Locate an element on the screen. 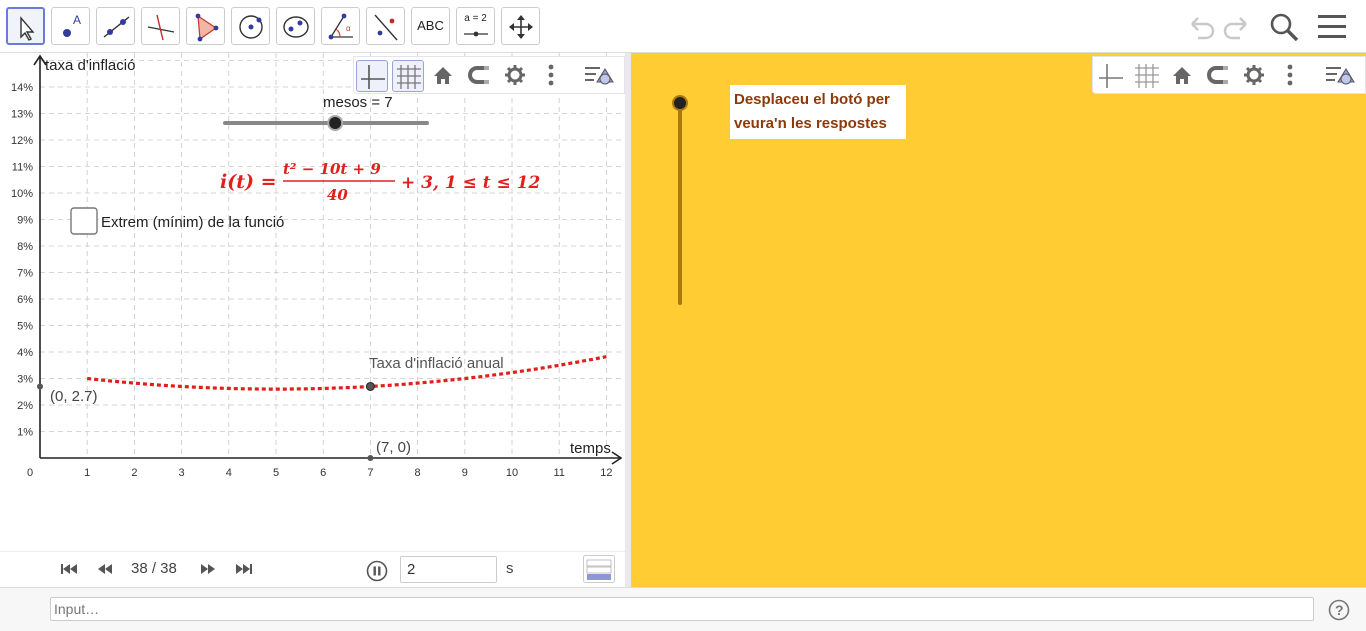 The image size is (1366, 631). magnet-icon is located at coordinates (478, 75).